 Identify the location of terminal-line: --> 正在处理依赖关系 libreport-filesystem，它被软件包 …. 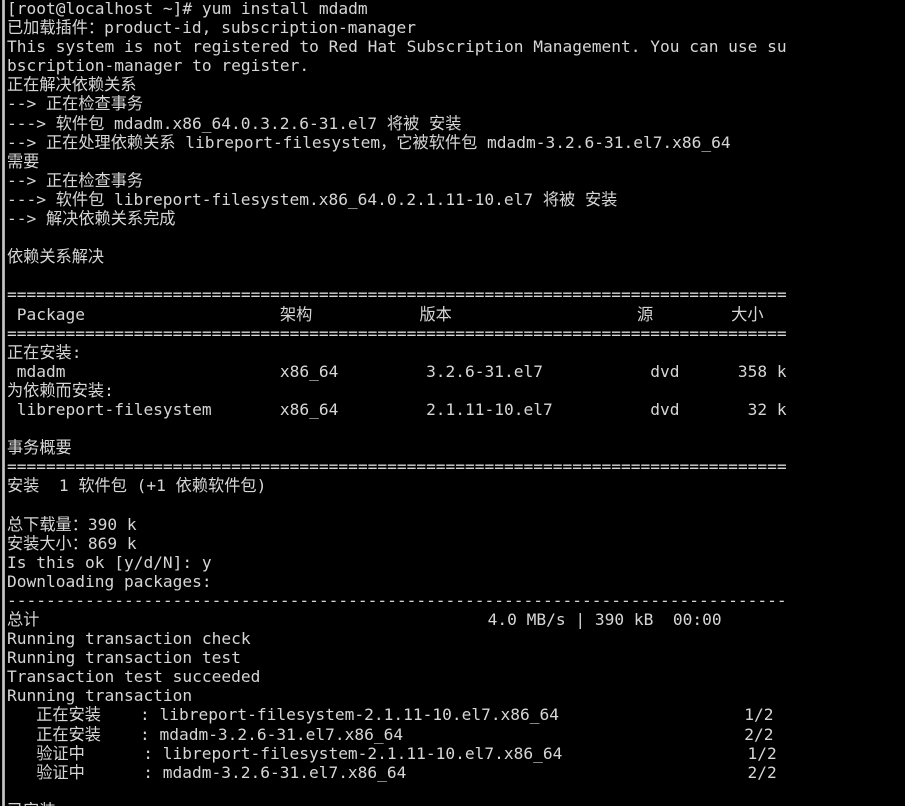
(369, 142).